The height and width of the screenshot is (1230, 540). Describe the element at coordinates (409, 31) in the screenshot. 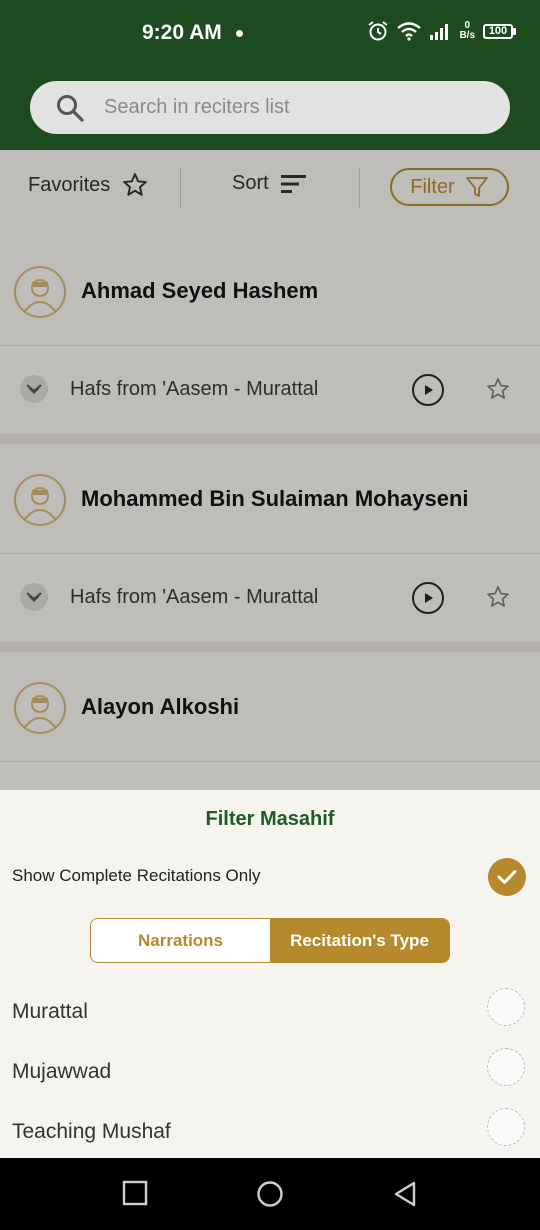

I see `wifi-icon` at that location.